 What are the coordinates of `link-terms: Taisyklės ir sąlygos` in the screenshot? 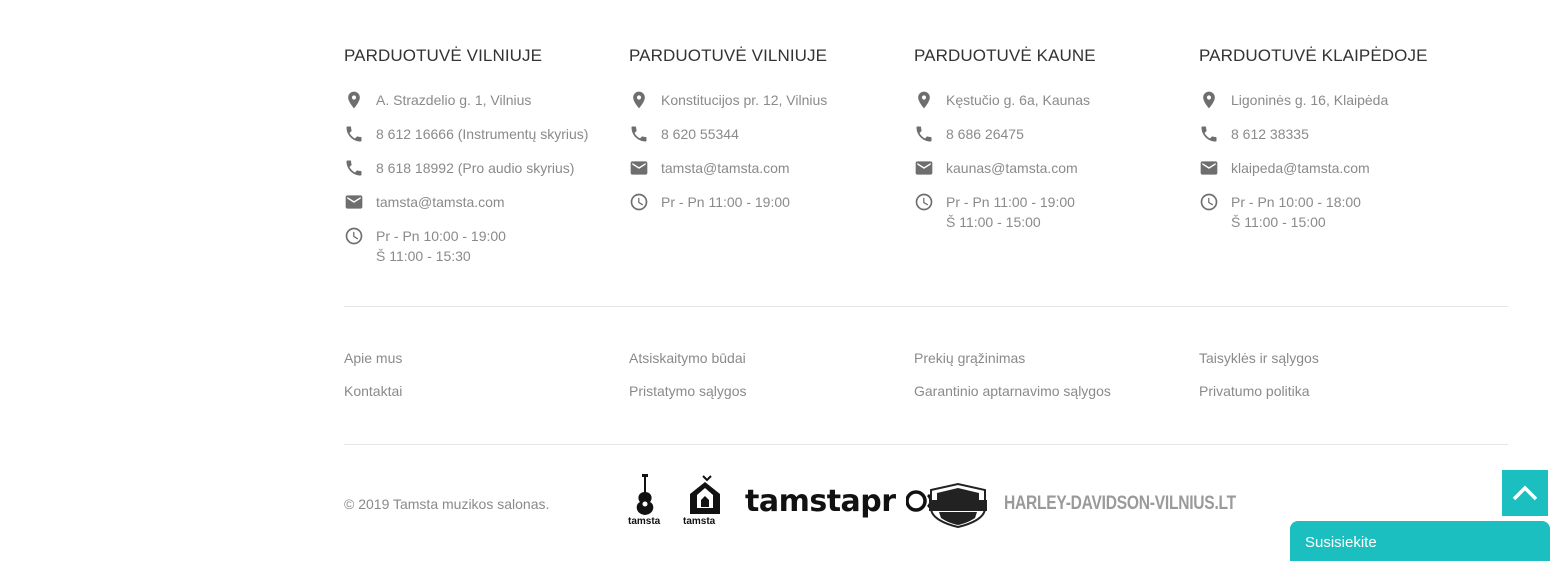 It's located at (1259, 358).